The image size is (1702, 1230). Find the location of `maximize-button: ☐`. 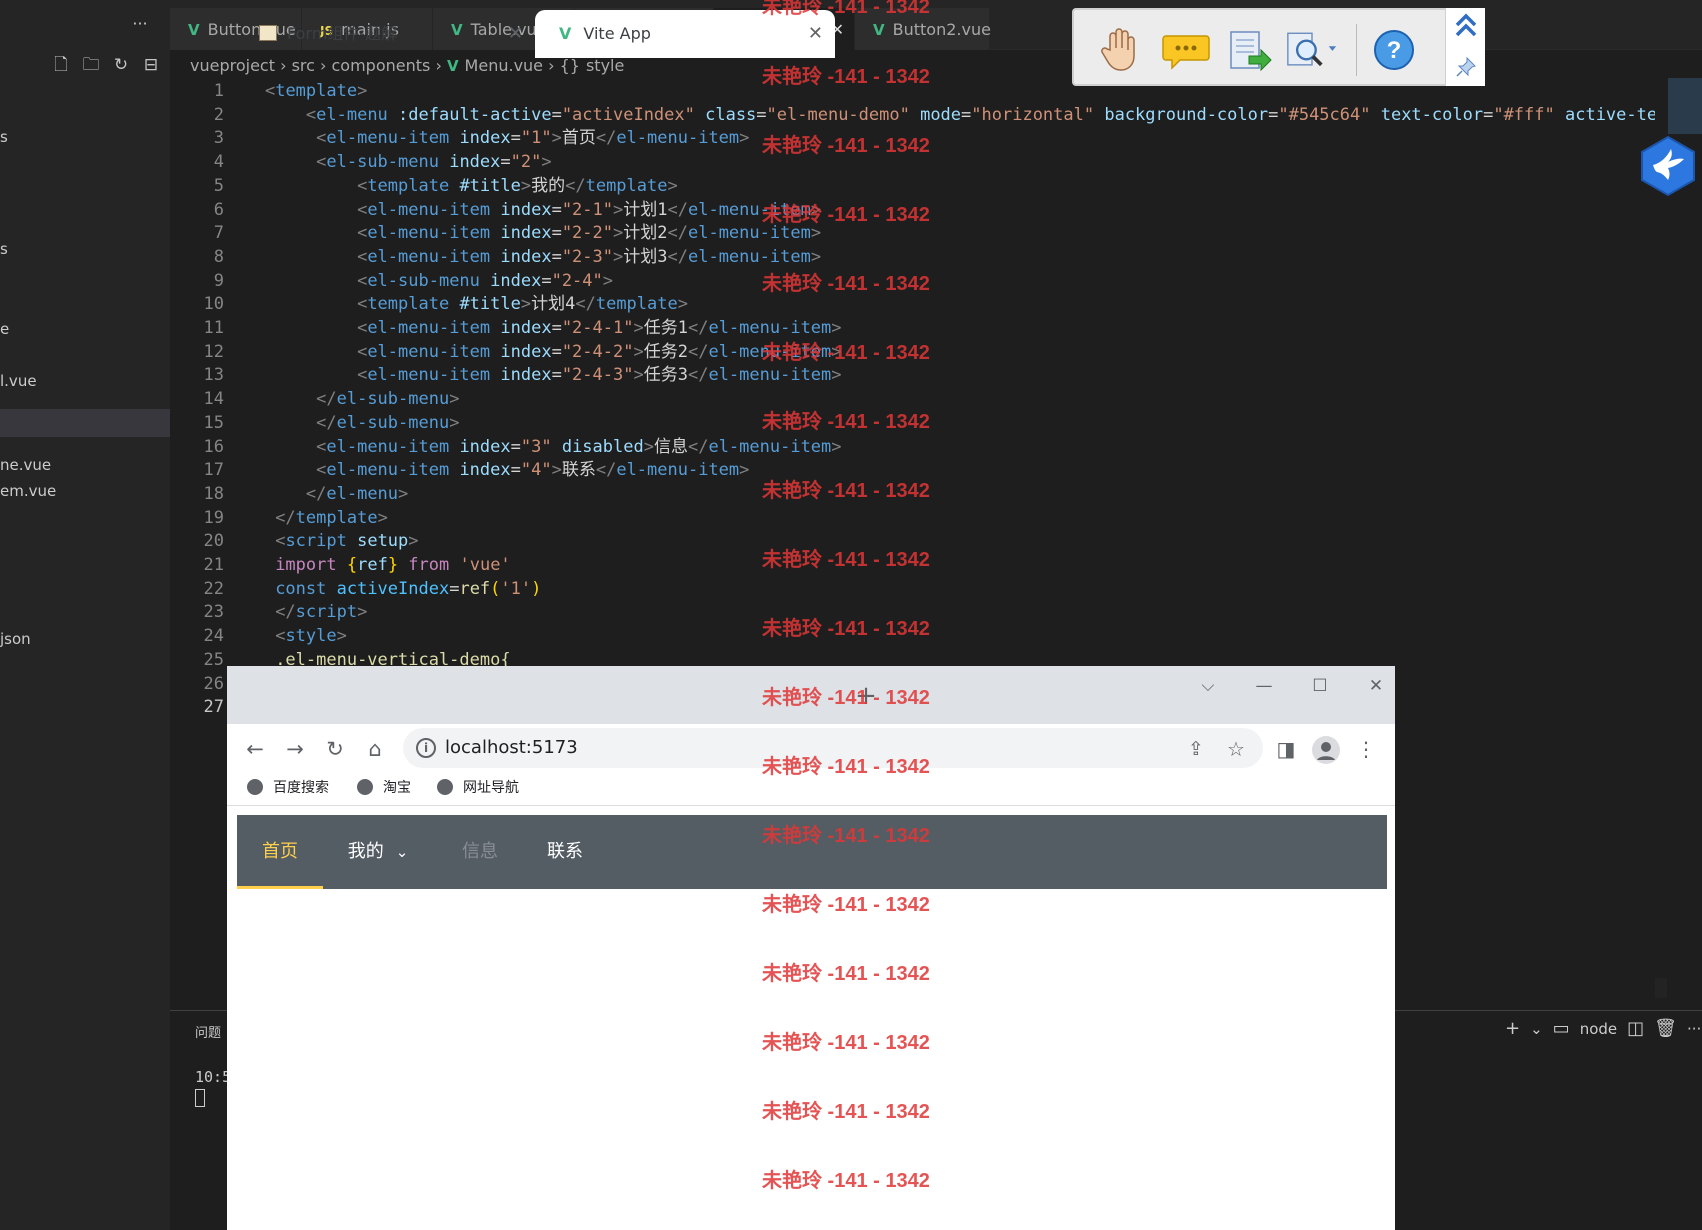

maximize-button: ☐ is located at coordinates (1320, 686).